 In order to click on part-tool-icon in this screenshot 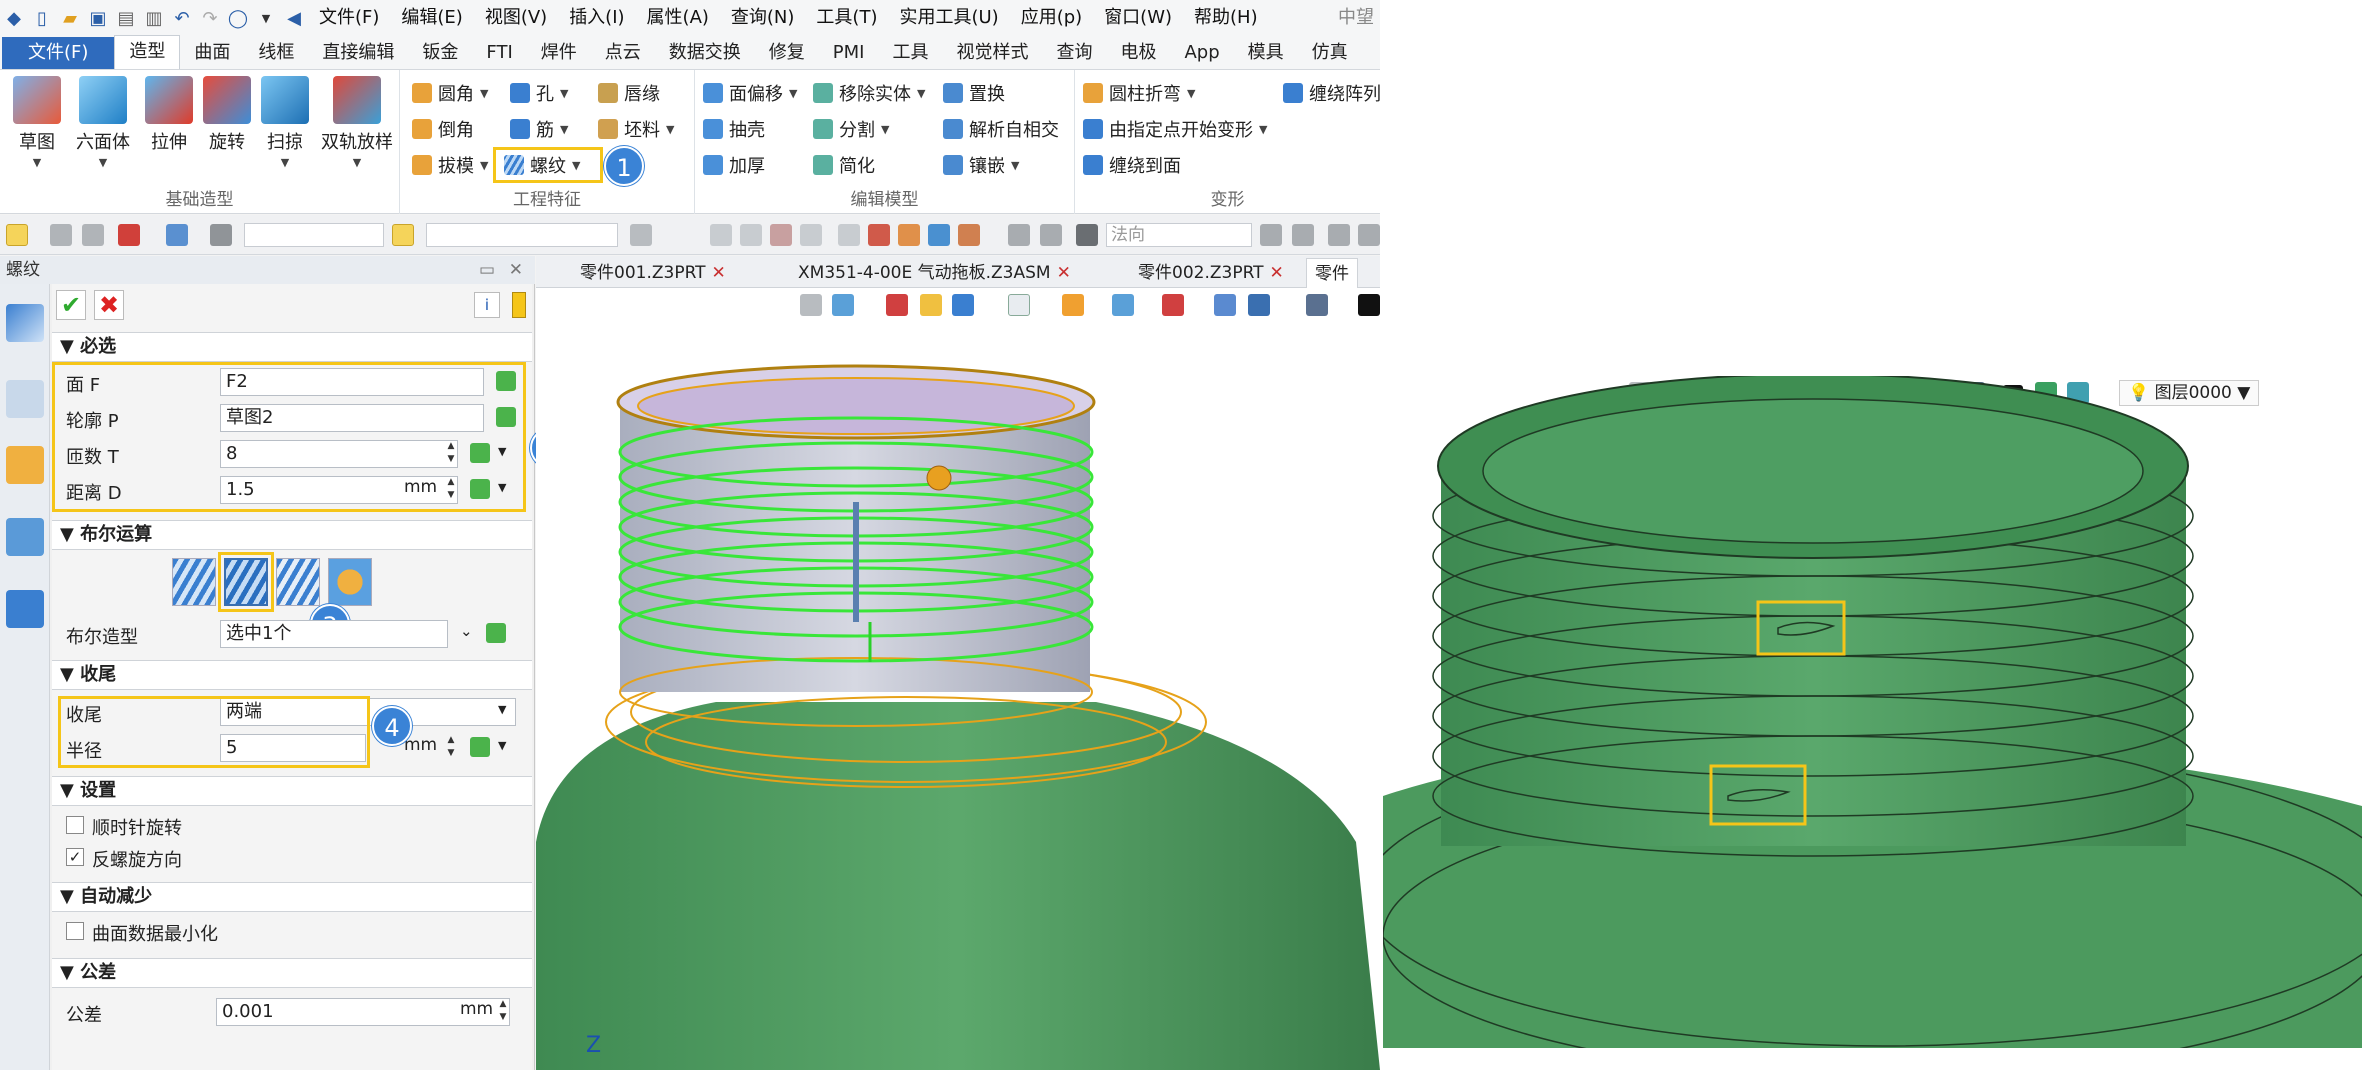, I will do `click(939, 235)`.